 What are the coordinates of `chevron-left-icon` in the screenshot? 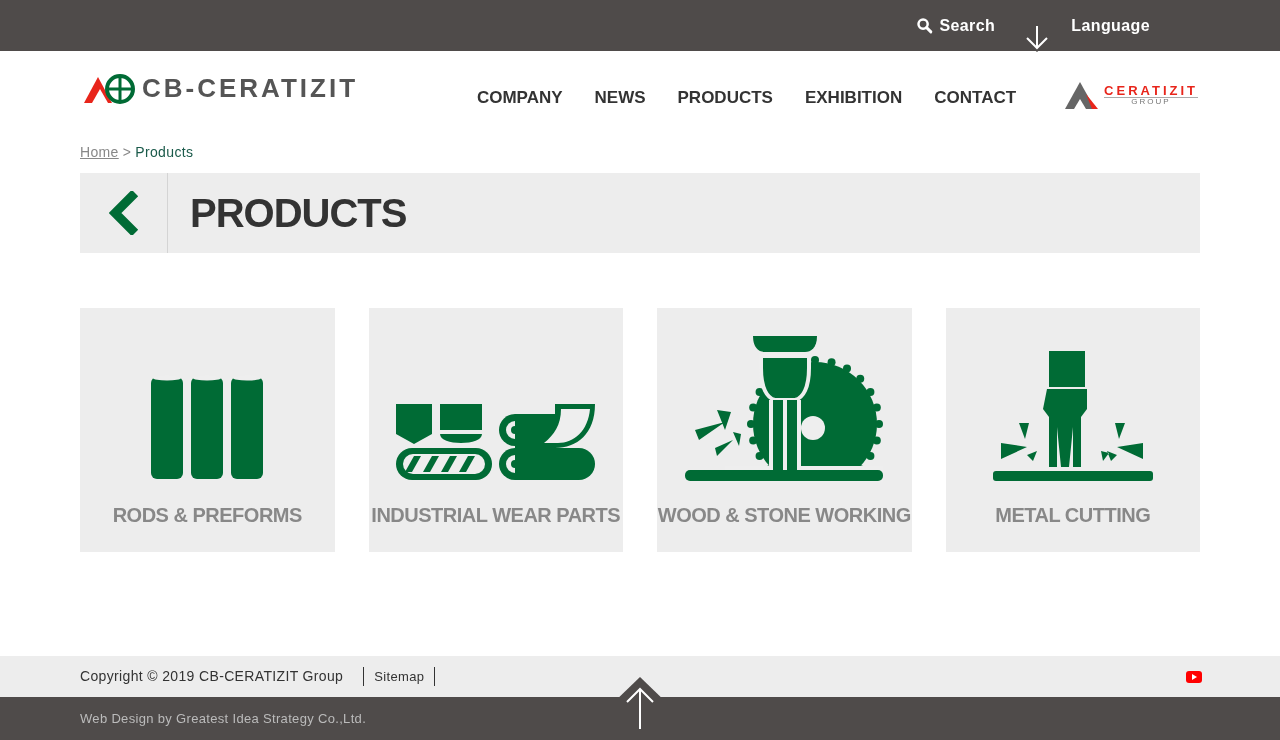 It's located at (123, 213).